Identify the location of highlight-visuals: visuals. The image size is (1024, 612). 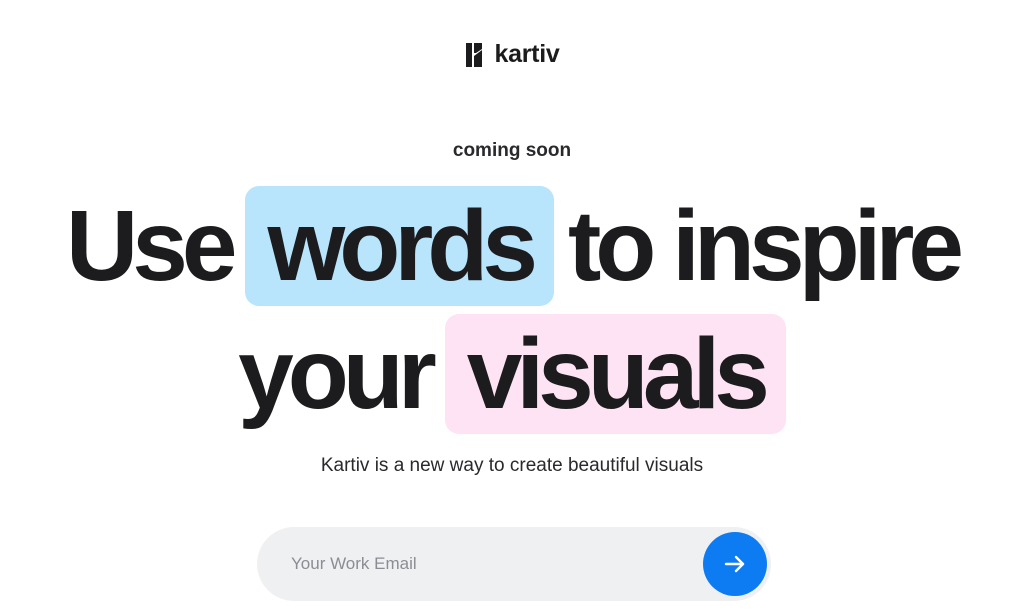
(615, 374).